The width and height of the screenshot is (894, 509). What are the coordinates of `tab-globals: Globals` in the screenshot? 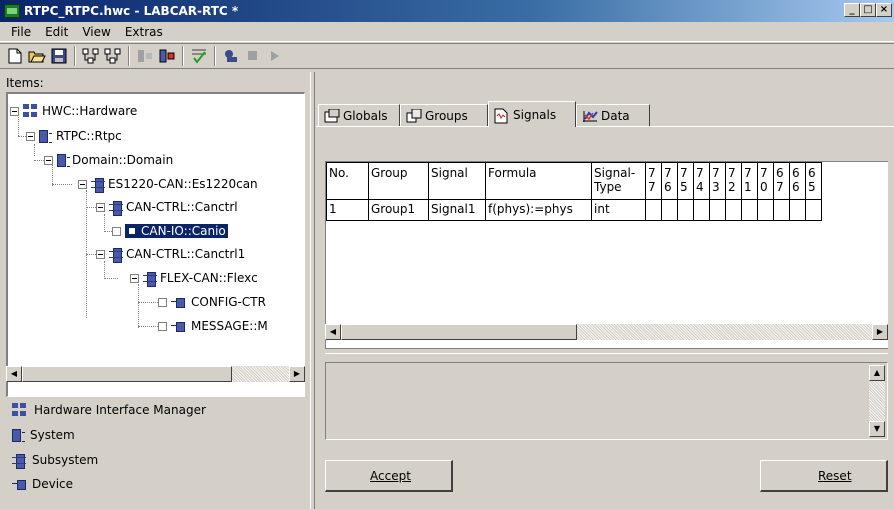 It's located at (359, 115).